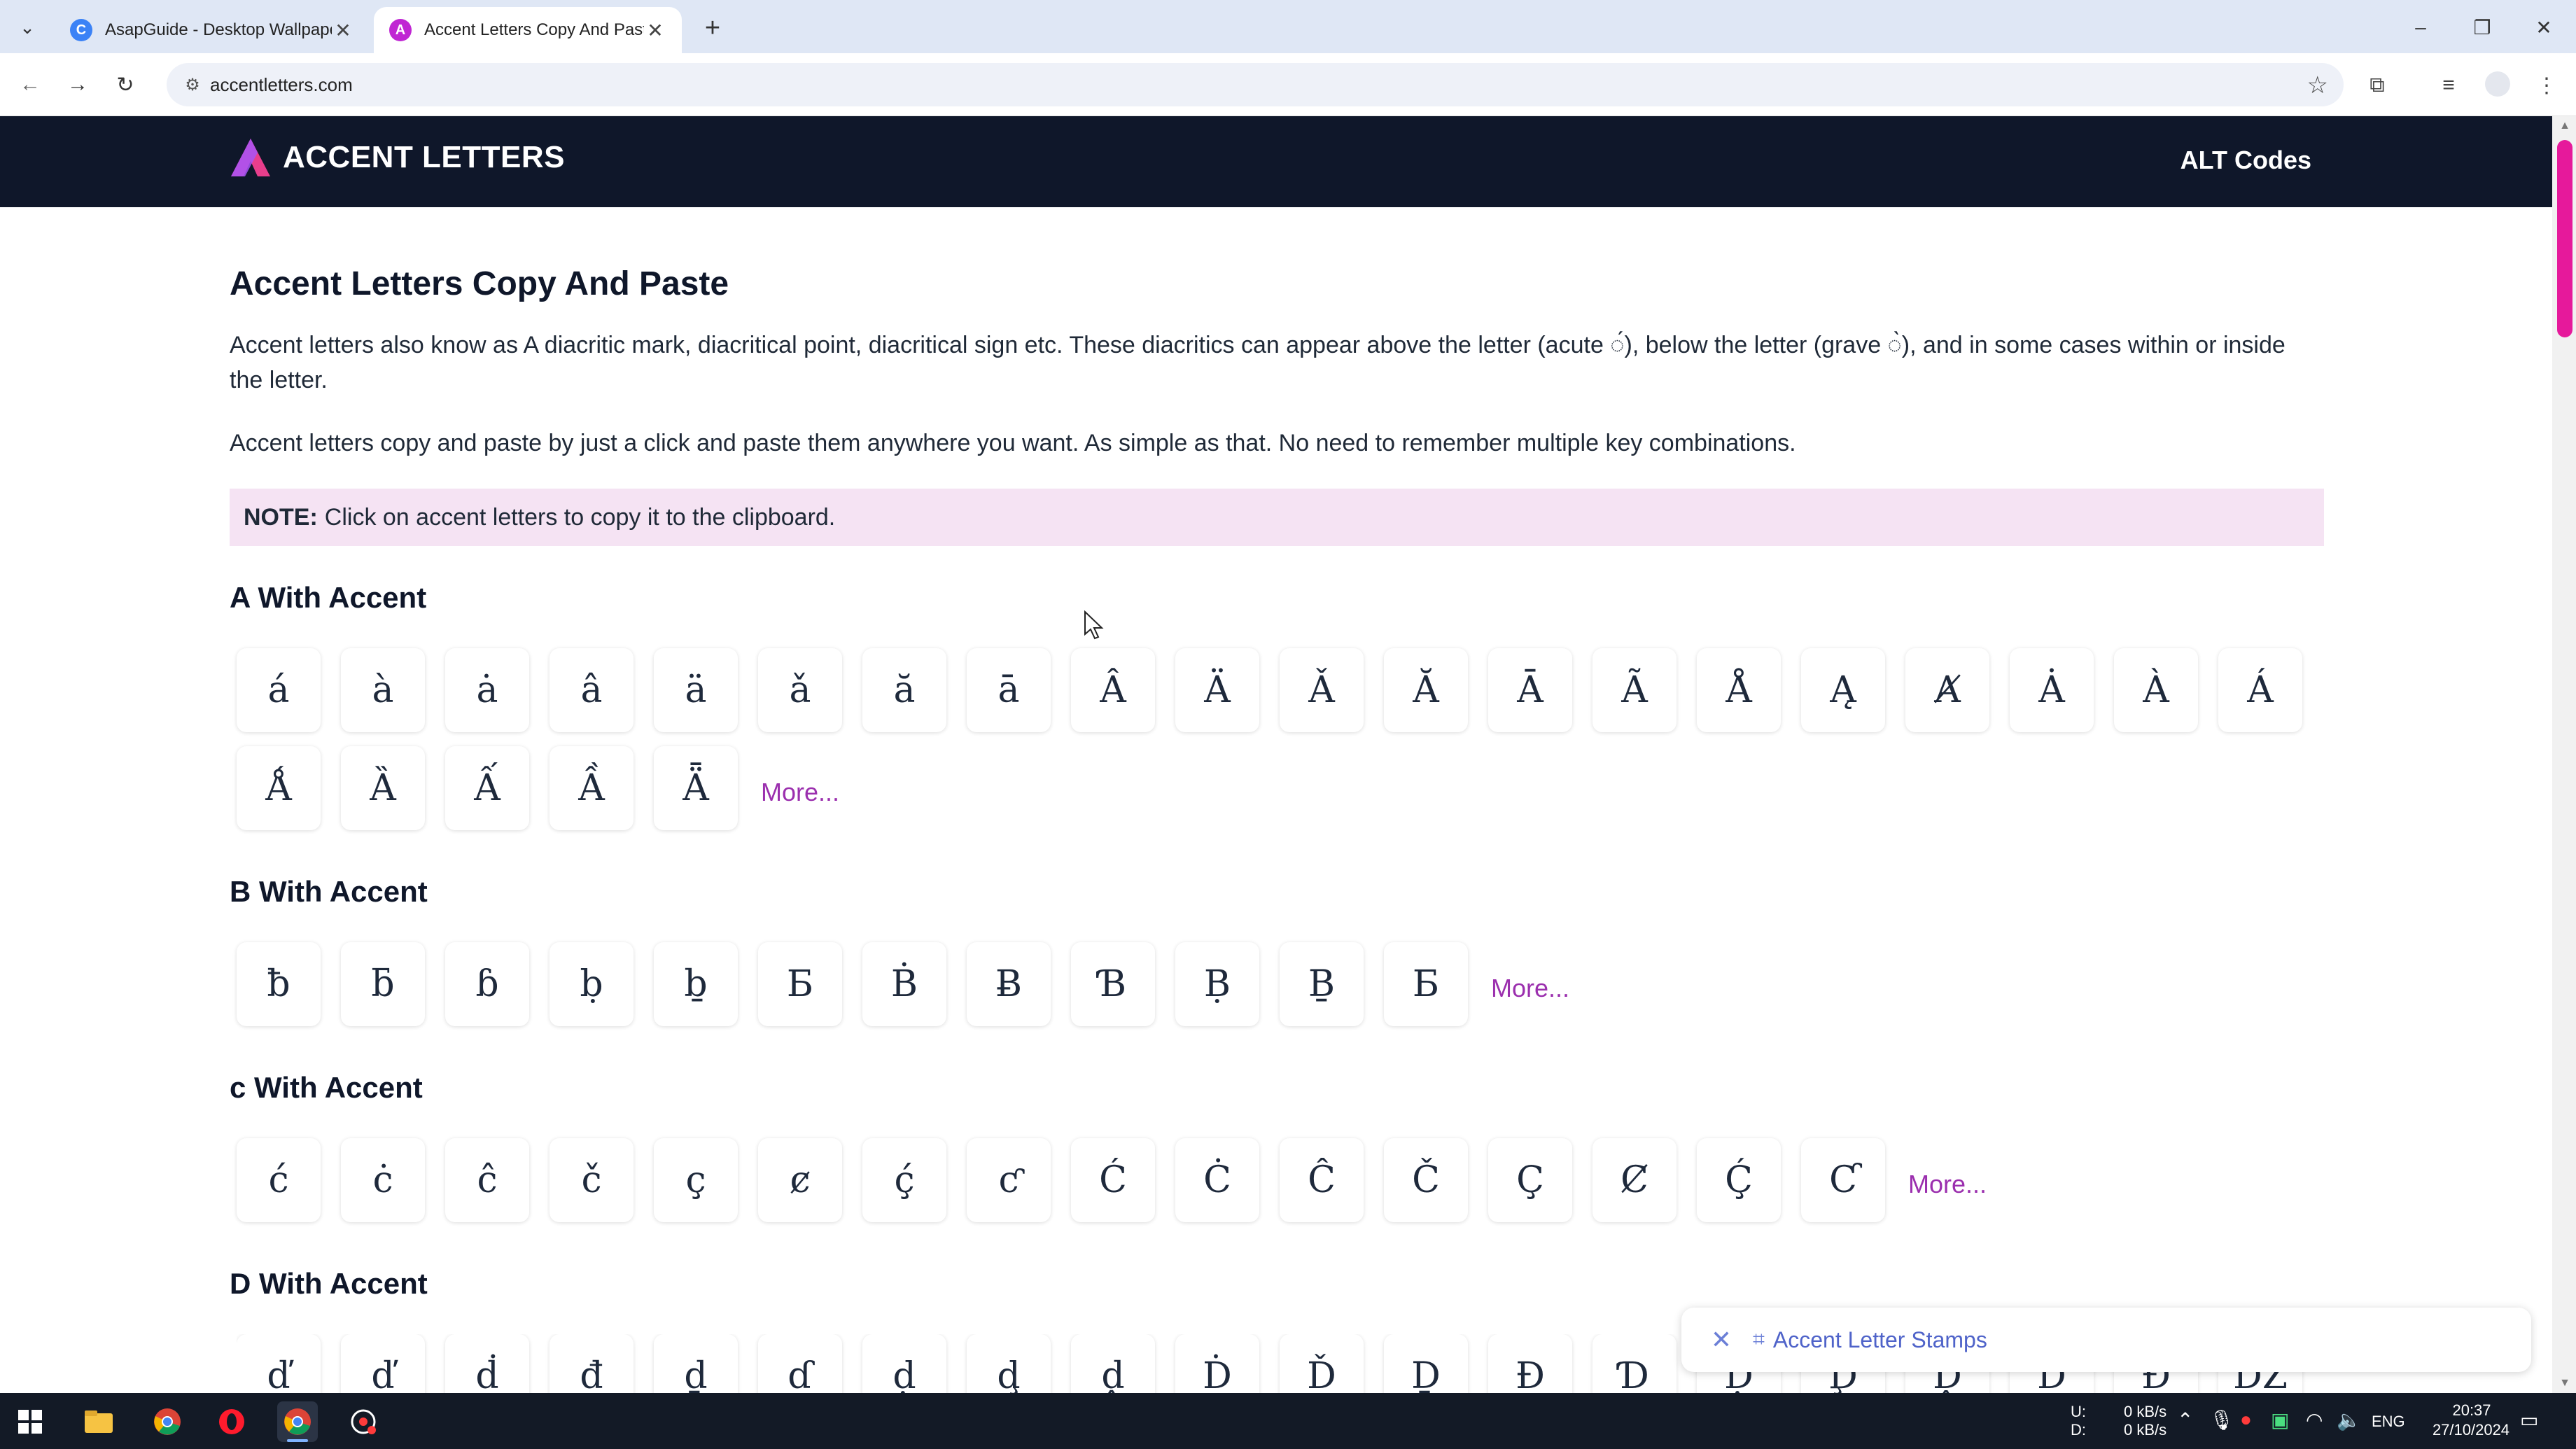 The width and height of the screenshot is (2576, 1449). What do you see at coordinates (212, 30) in the screenshot?
I see `tab-asapguide: C AsapGuide - Desktop Wallpape ✕` at bounding box center [212, 30].